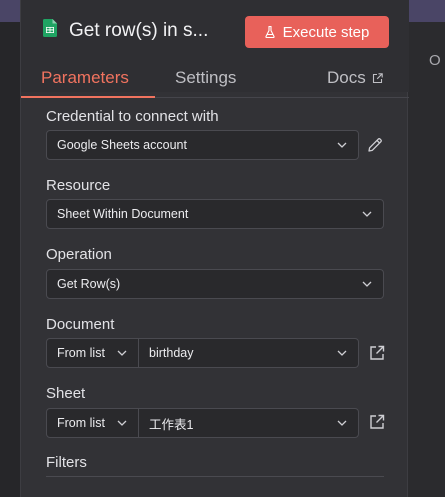  I want to click on canvas-background-right, so click(426, 248).